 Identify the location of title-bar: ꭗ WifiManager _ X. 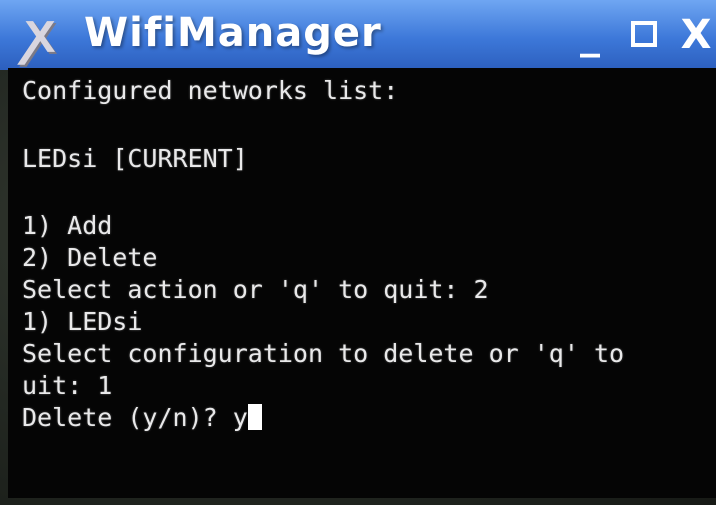
(358, 35).